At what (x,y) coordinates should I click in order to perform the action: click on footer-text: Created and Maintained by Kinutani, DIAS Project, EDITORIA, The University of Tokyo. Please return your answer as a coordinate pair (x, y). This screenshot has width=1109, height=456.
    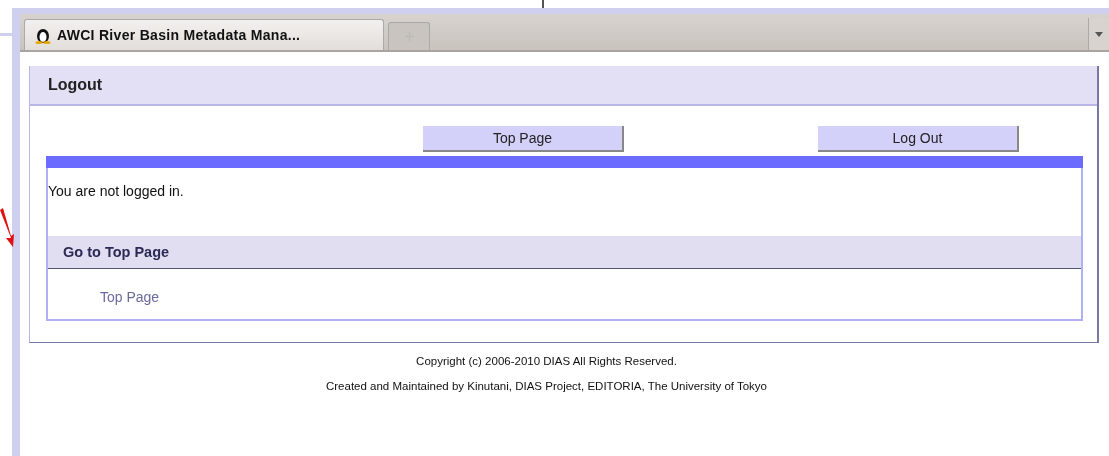
    Looking at the image, I should click on (546, 386).